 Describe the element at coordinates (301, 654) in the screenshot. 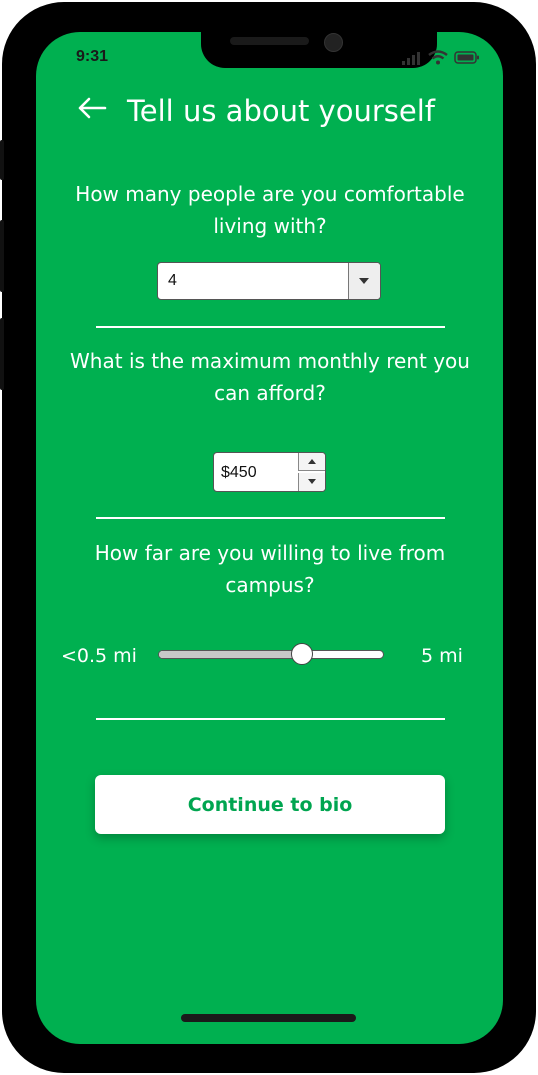

I see `distance-slider-thumb` at that location.